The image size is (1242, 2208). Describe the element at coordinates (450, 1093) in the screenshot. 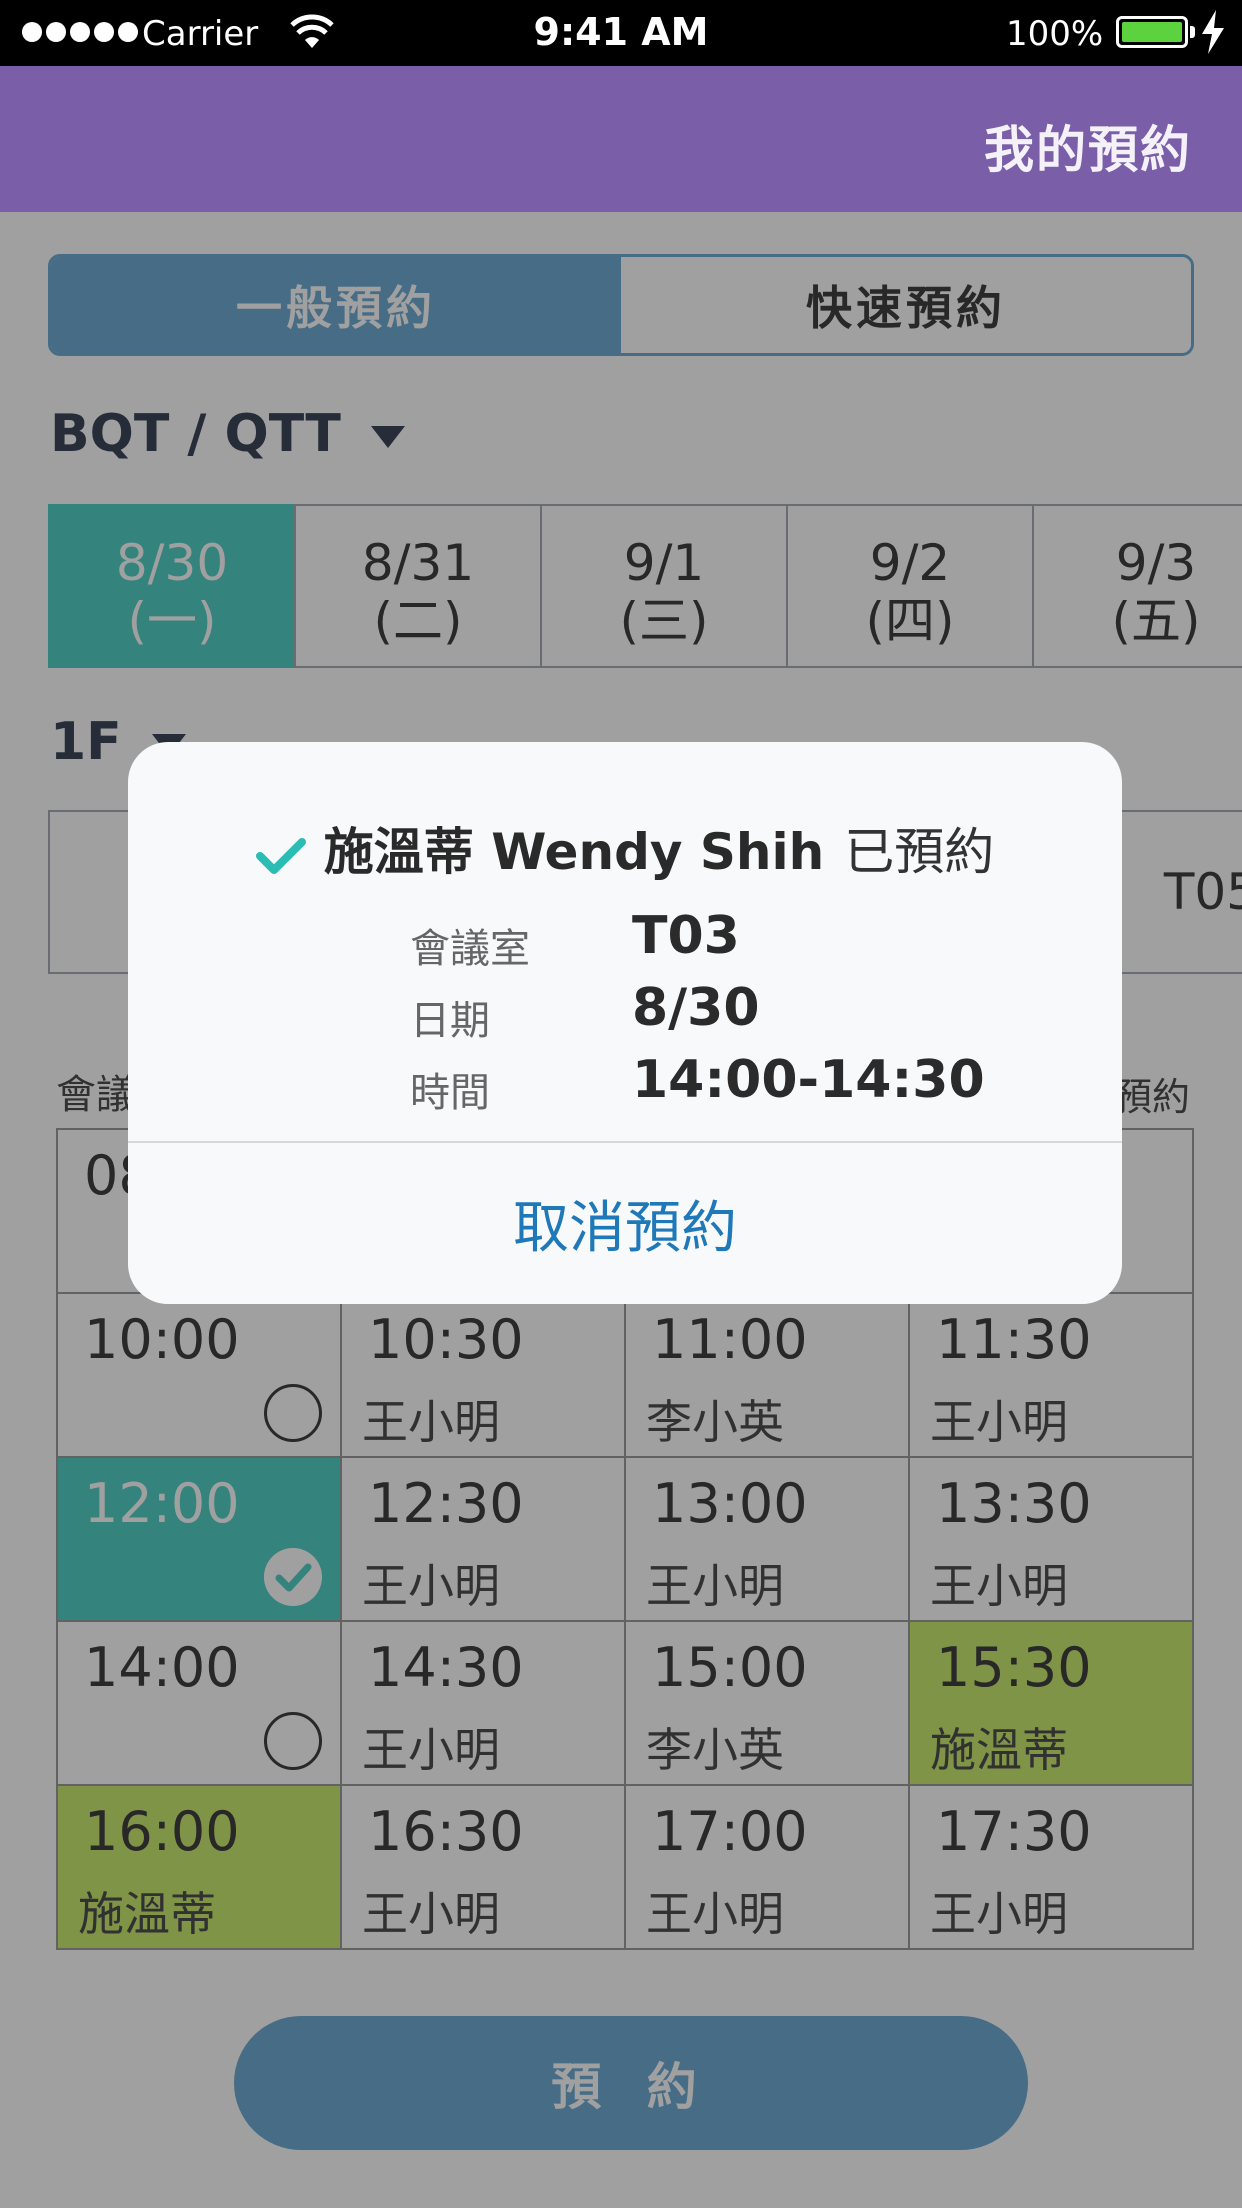

I see `time-label: 時間` at that location.